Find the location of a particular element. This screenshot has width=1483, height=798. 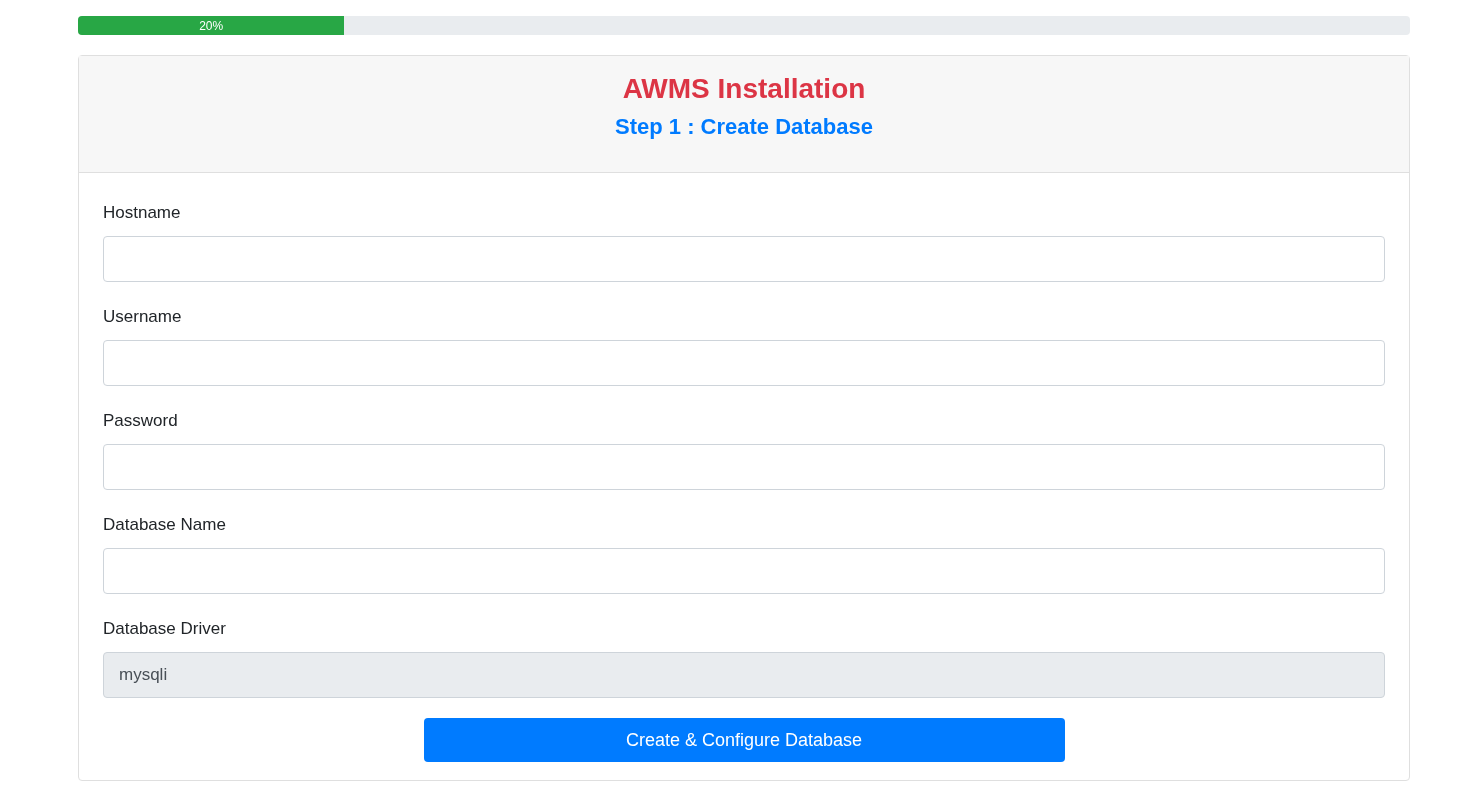

progress-fill: 20% is located at coordinates (211, 25).